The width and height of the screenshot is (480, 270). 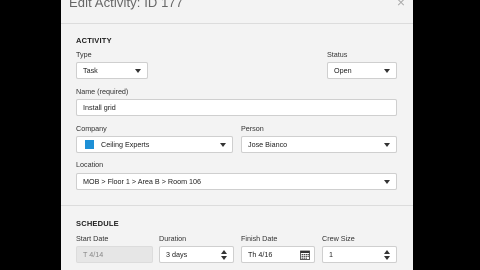 I want to click on close-icon: ×, so click(x=401, y=4).